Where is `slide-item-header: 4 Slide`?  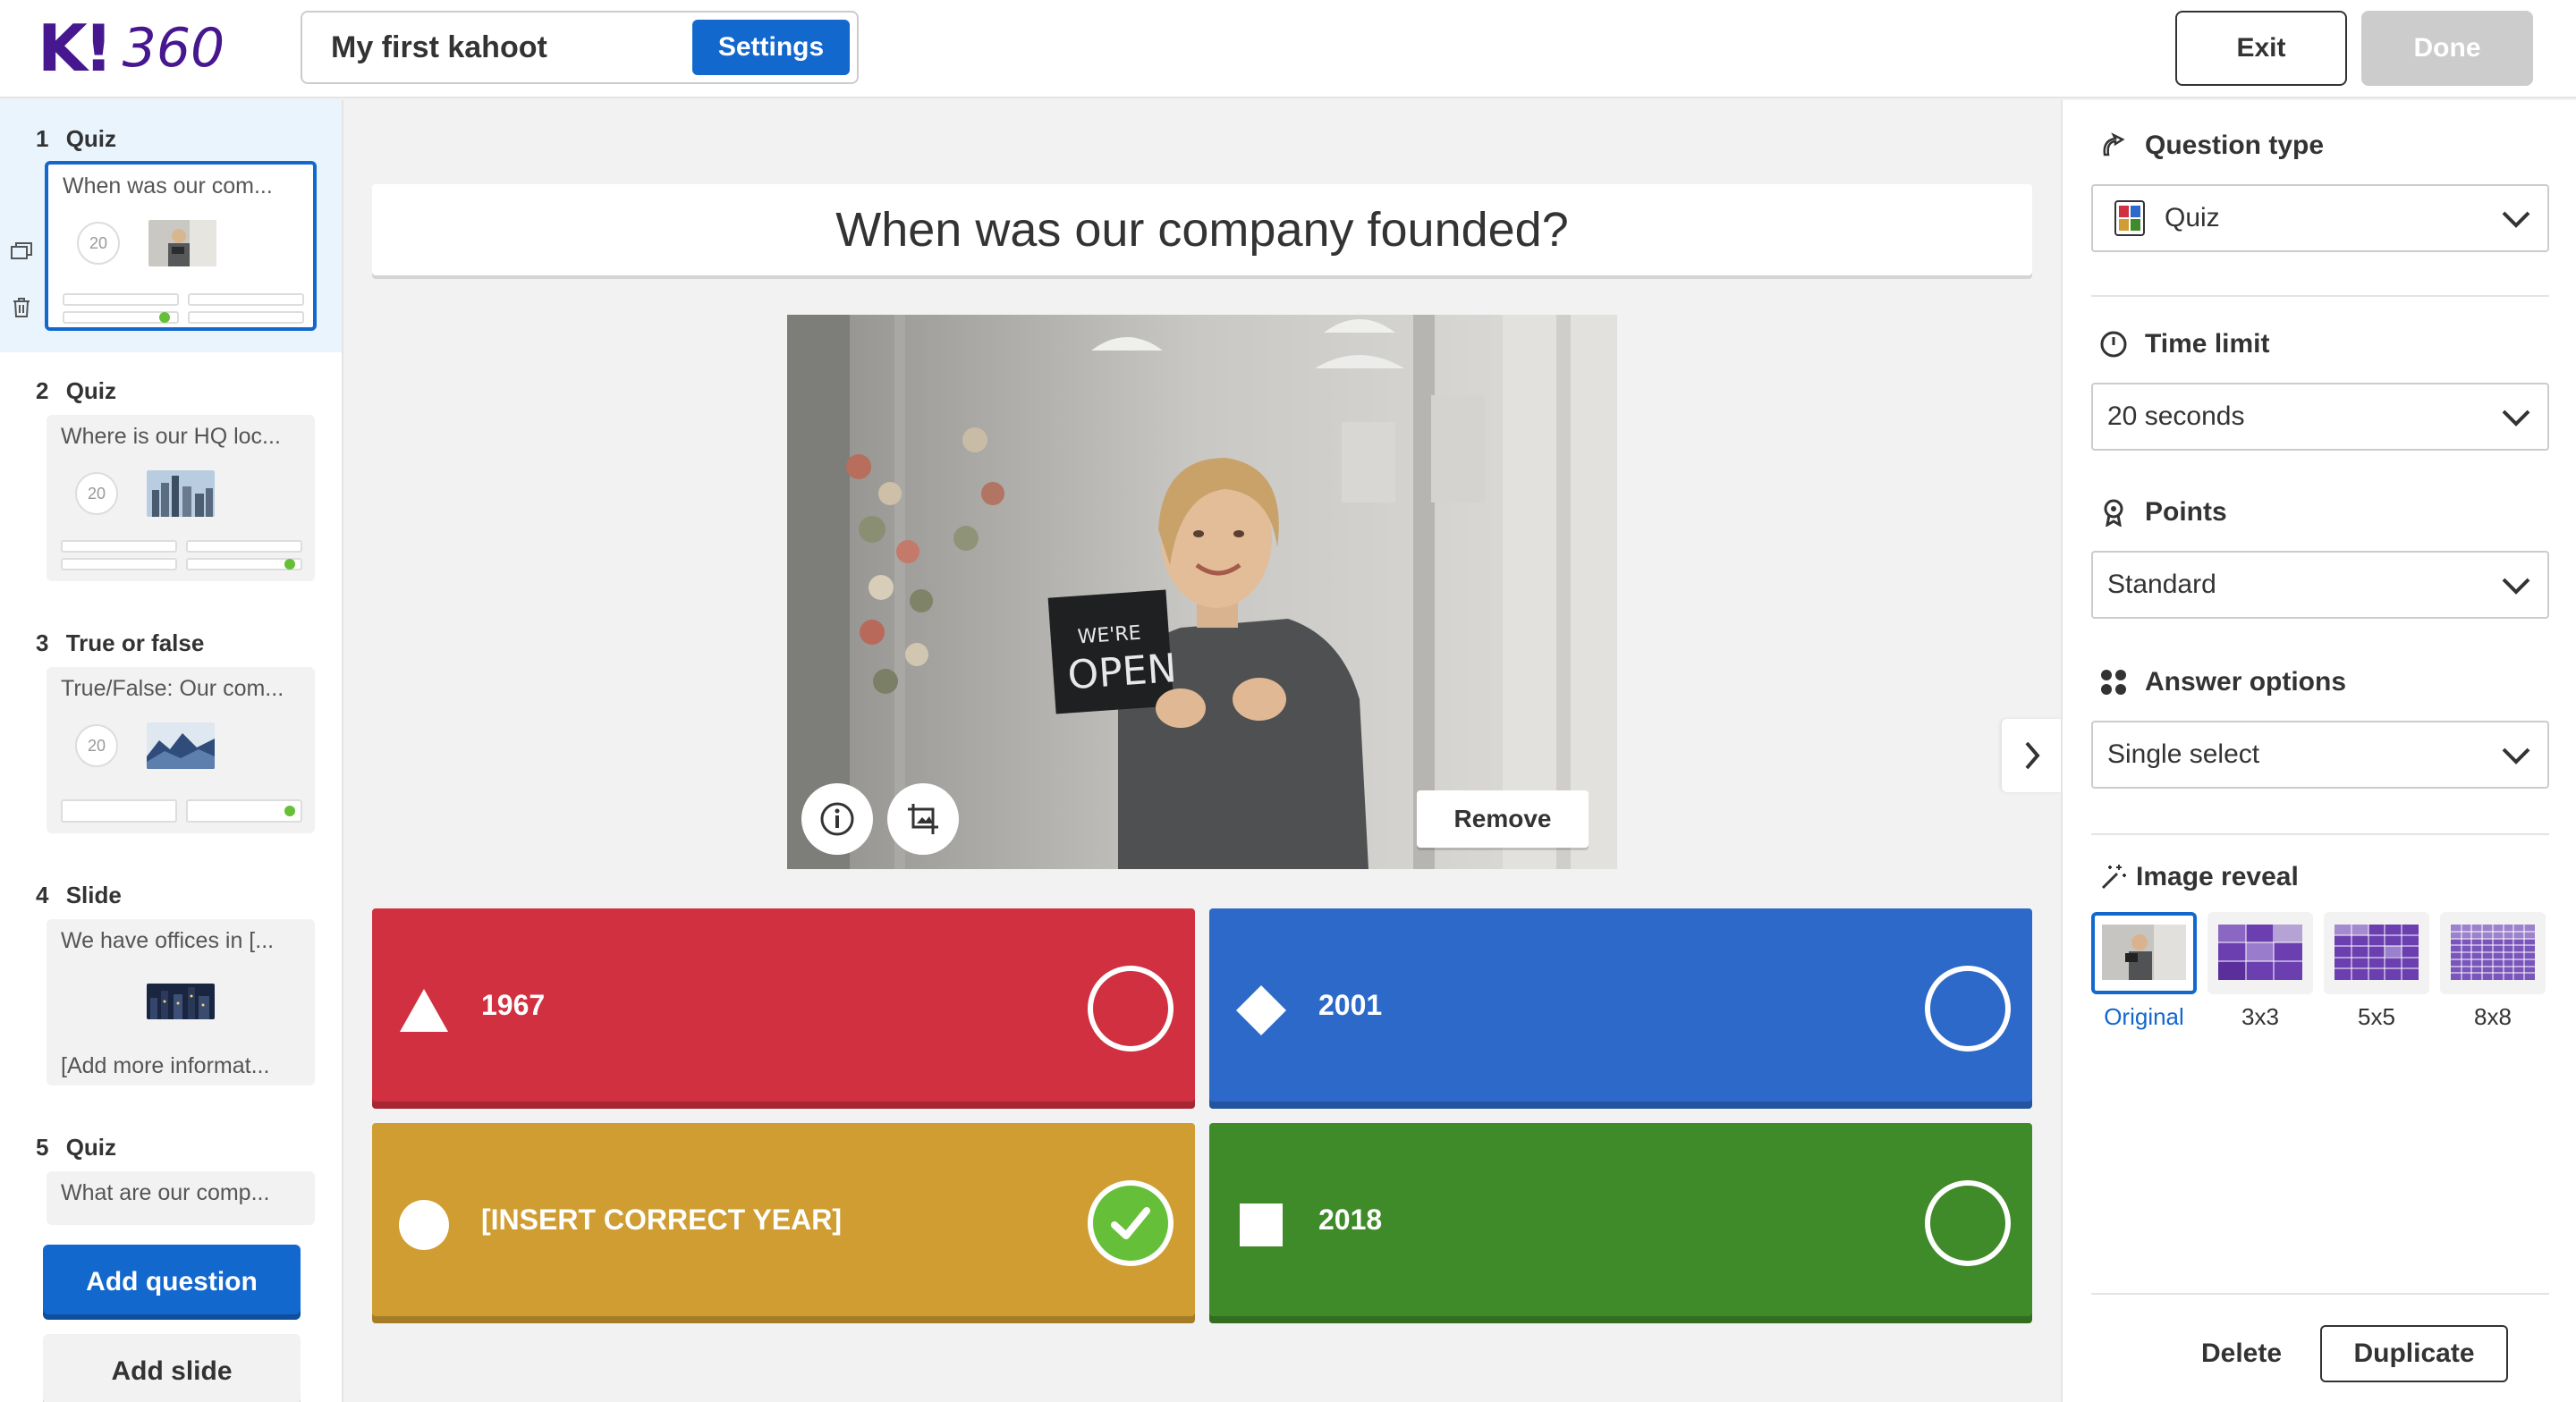 slide-item-header: 4 Slide is located at coordinates (79, 895).